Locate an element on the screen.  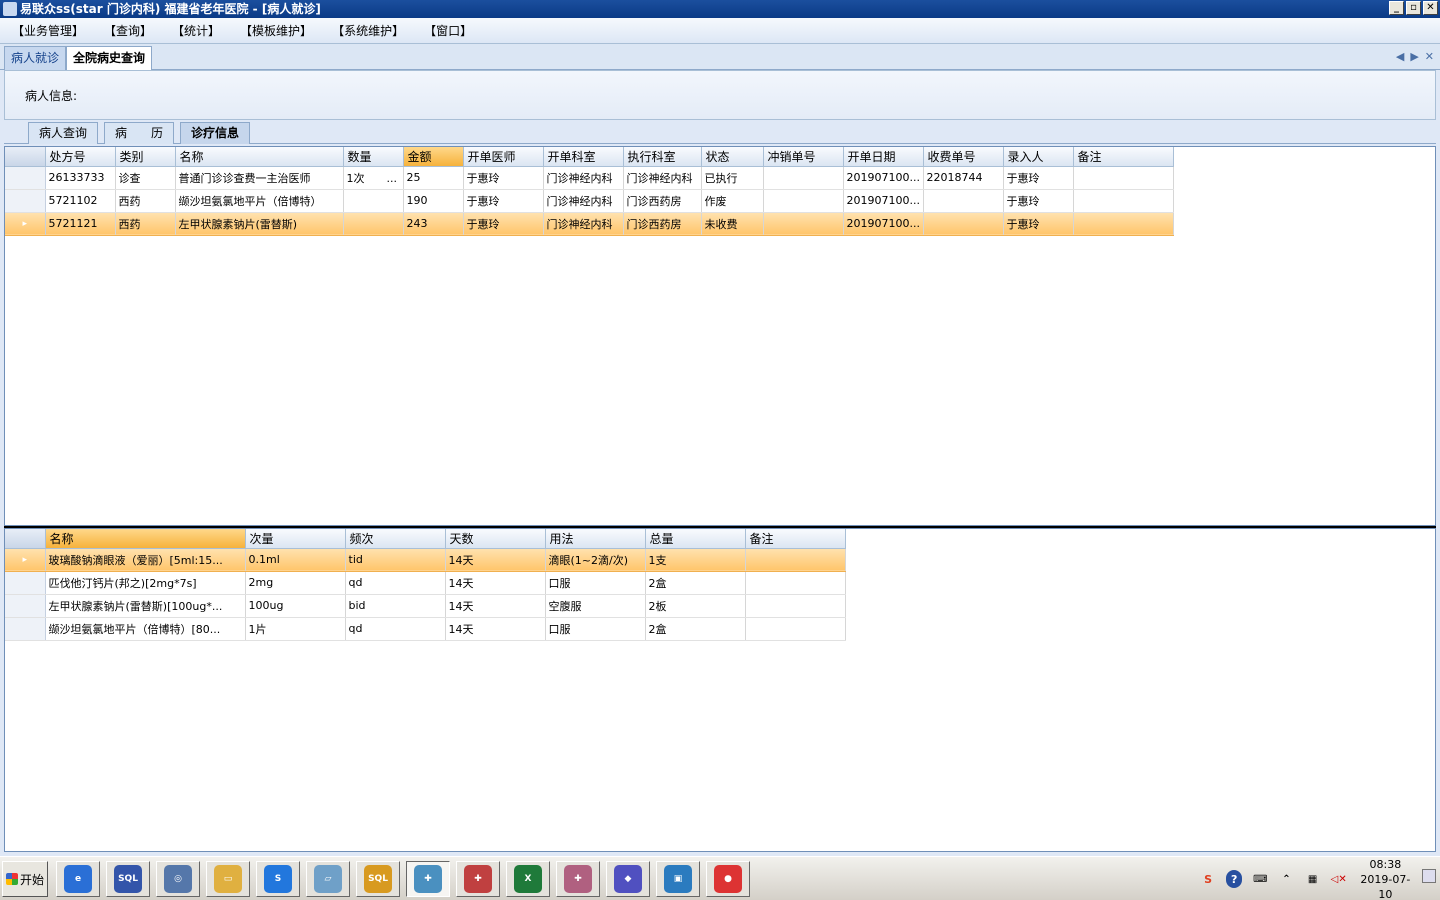
menu-statistics: 【统计】 is located at coordinates (196, 30).